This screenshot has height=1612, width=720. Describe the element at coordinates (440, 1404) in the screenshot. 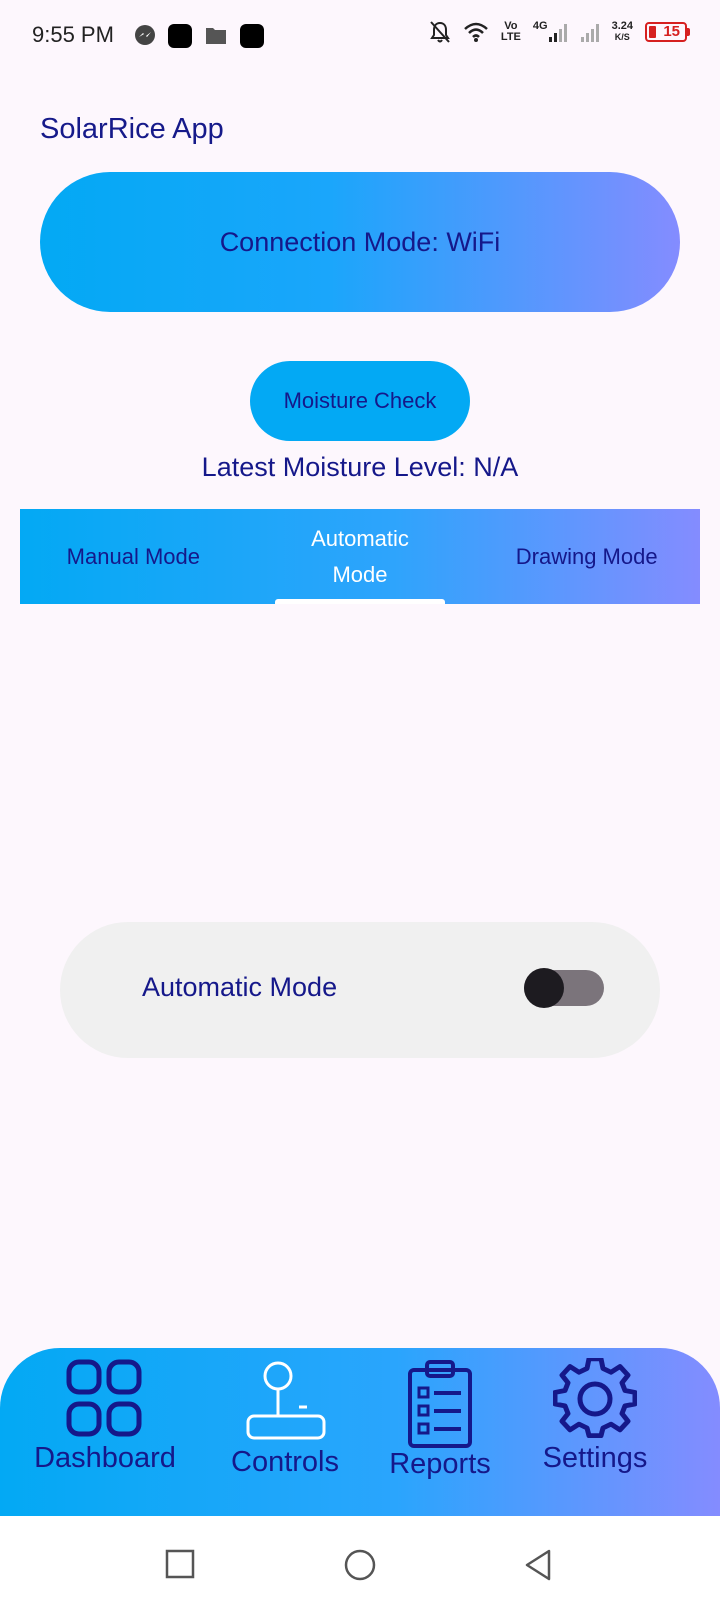

I see `clipboard-list-icon` at that location.